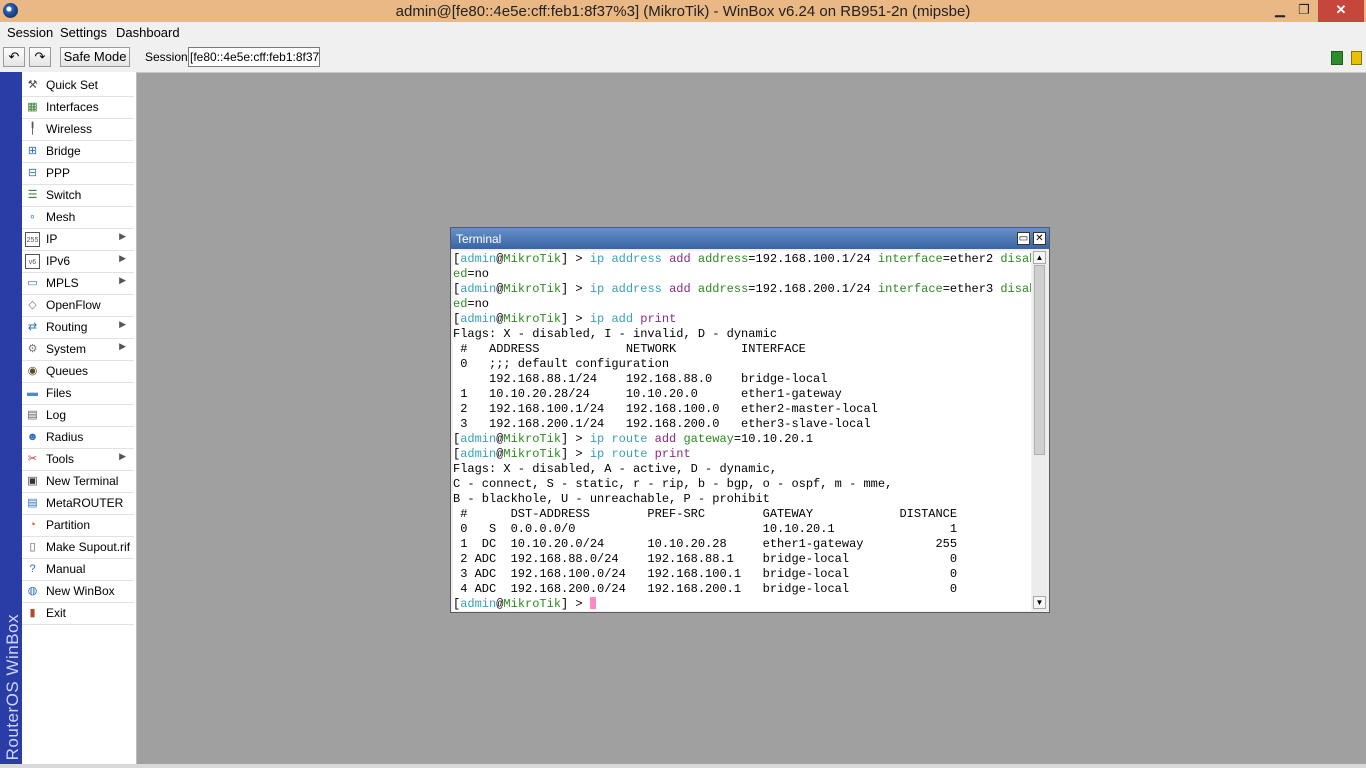 This screenshot has width=1366, height=768. What do you see at coordinates (32, 327) in the screenshot?
I see `routing-icon: ⇄` at bounding box center [32, 327].